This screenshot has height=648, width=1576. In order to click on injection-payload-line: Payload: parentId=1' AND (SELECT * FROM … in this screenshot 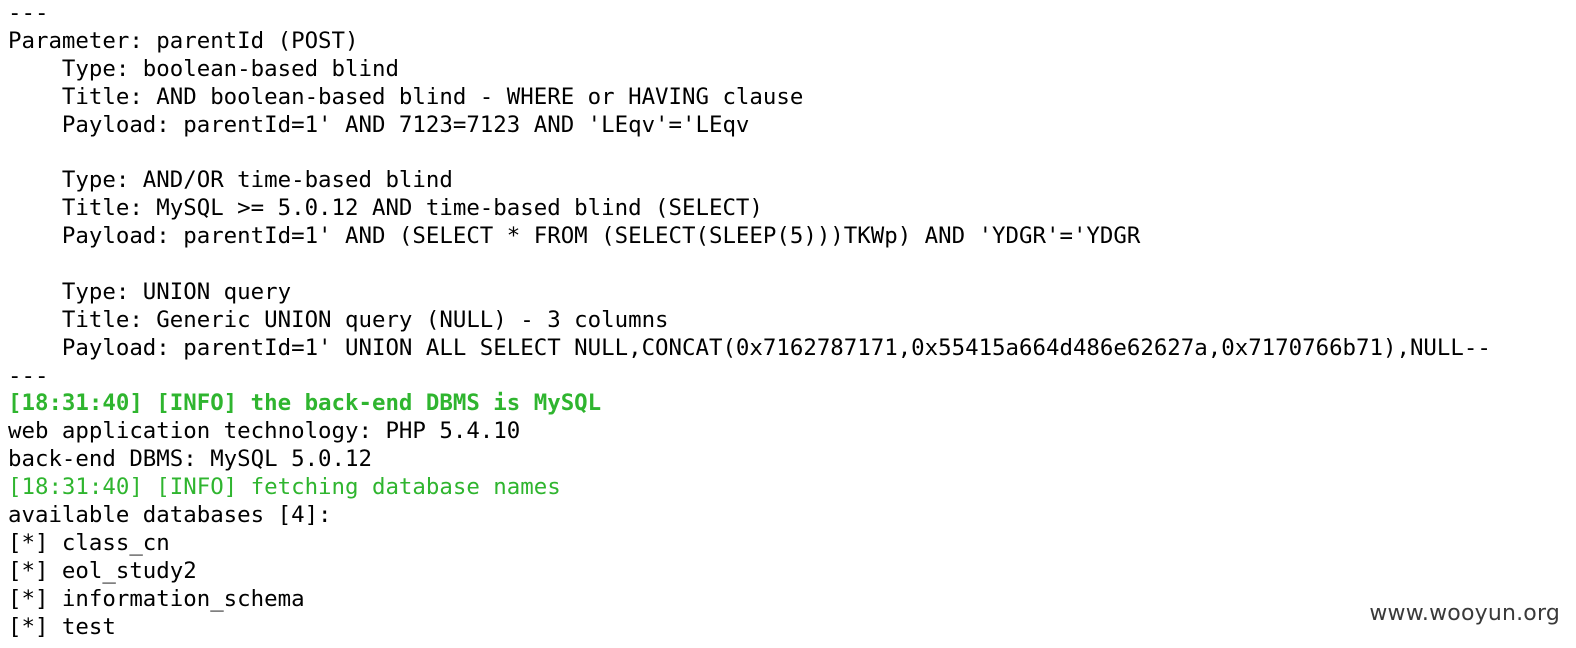, I will do `click(574, 236)`.